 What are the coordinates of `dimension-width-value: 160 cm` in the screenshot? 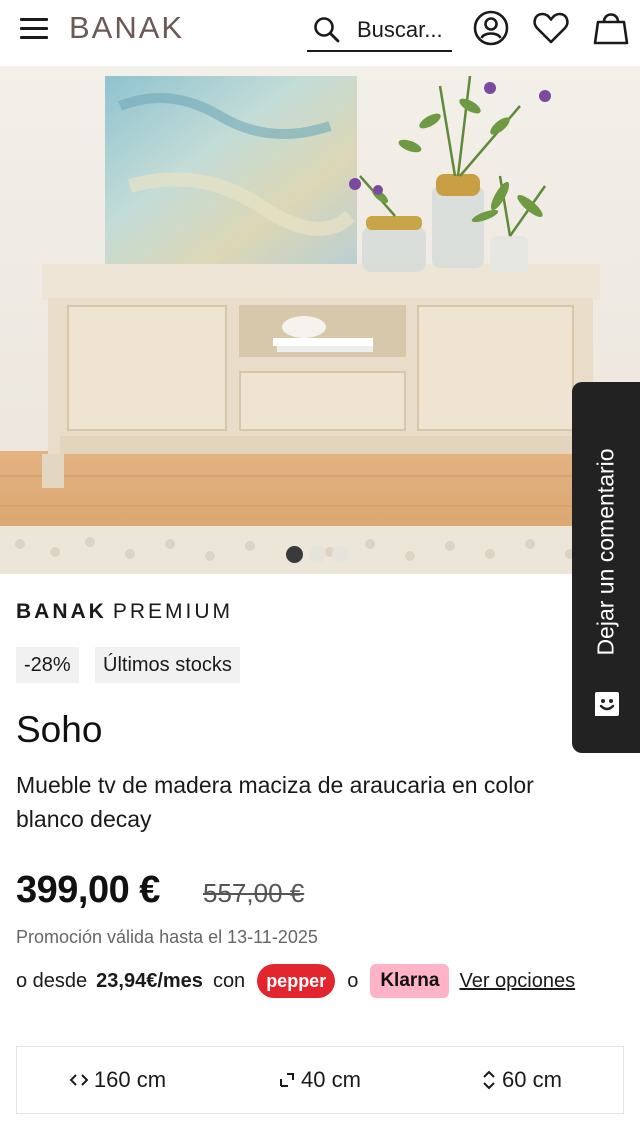 It's located at (130, 1079).